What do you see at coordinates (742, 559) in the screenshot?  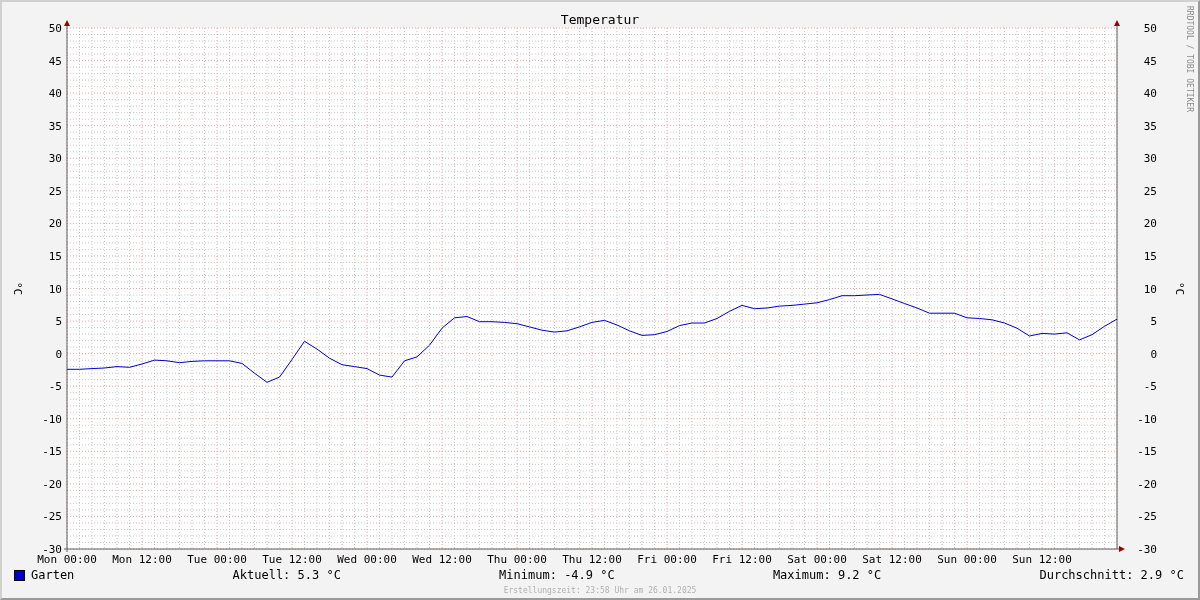 I see `axis-tick-label: Fri 12:00` at bounding box center [742, 559].